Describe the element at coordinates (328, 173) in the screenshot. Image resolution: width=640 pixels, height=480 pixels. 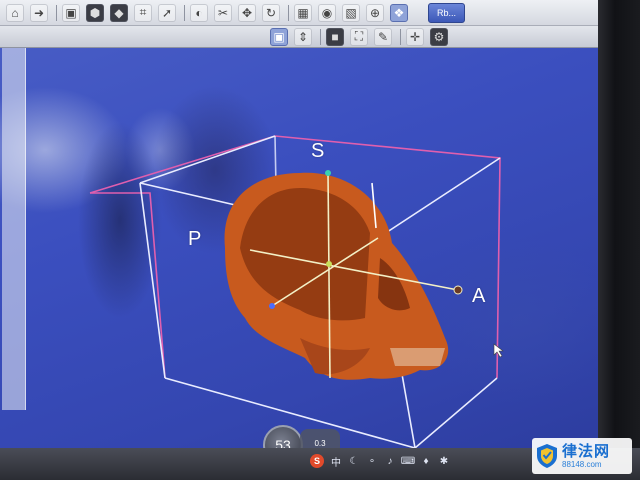
I see `axis-handle-top` at that location.